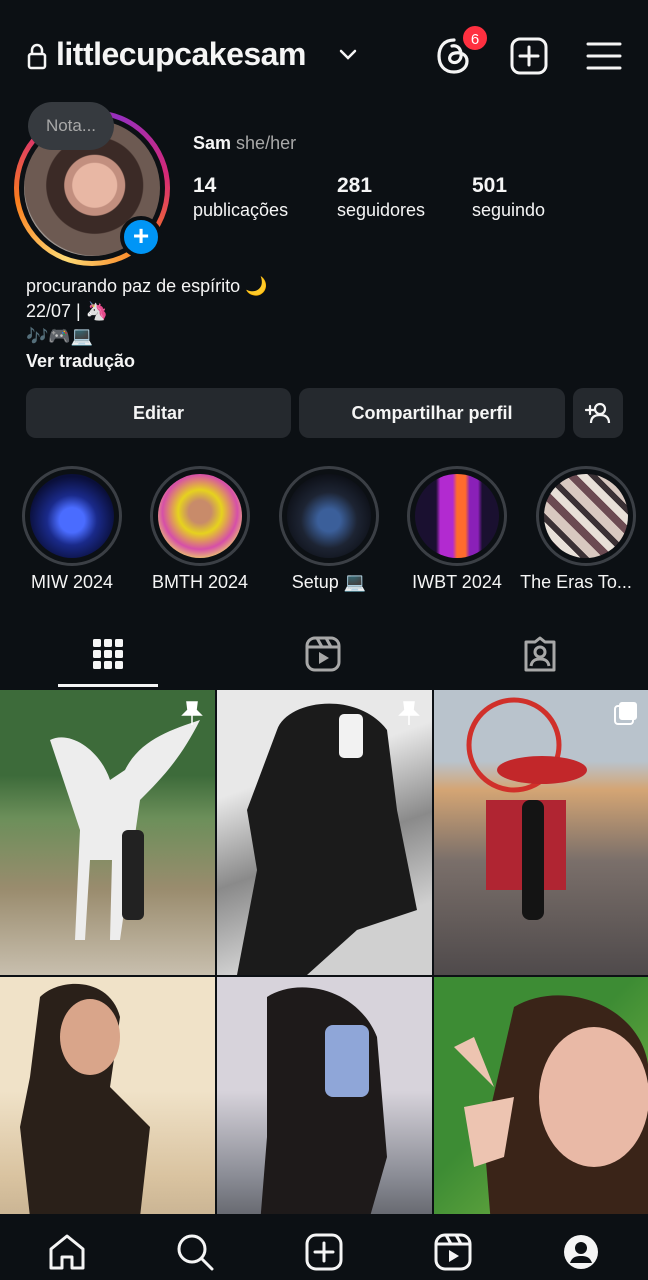 The width and height of the screenshot is (648, 1280). Describe the element at coordinates (181, 54) in the screenshot. I see `profile-username: littlecupcakesam` at that location.